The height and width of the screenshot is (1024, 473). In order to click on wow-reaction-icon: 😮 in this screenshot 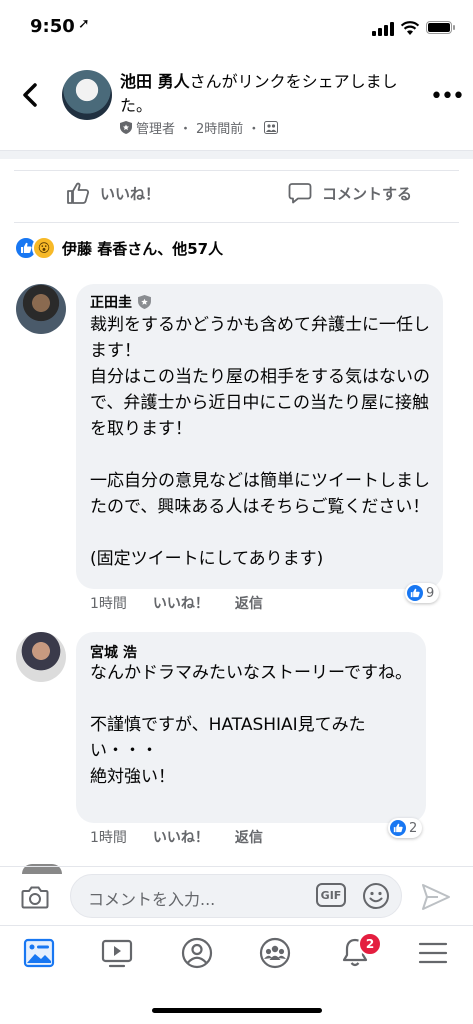, I will do `click(44, 248)`.